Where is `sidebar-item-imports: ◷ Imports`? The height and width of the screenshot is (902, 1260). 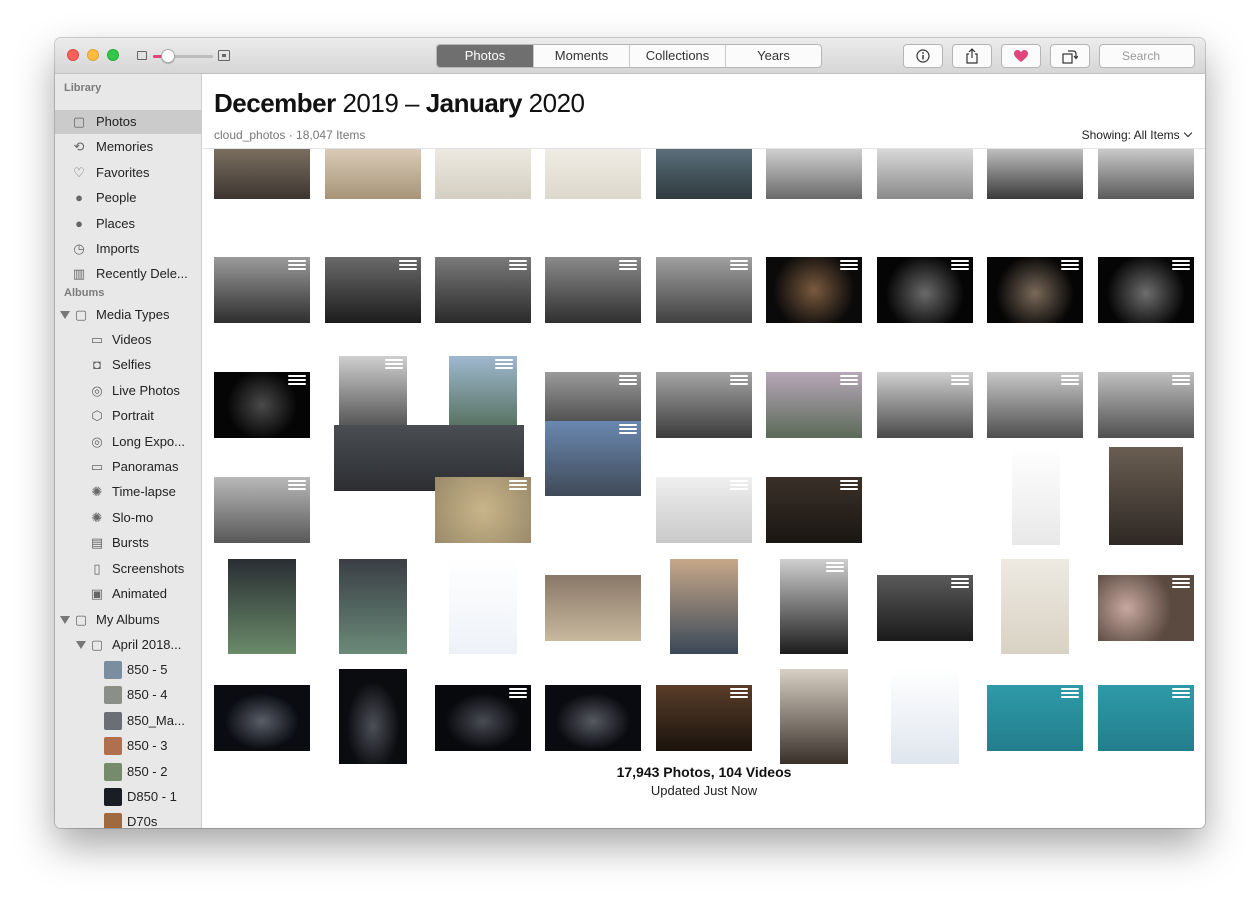 sidebar-item-imports: ◷ Imports is located at coordinates (128, 249).